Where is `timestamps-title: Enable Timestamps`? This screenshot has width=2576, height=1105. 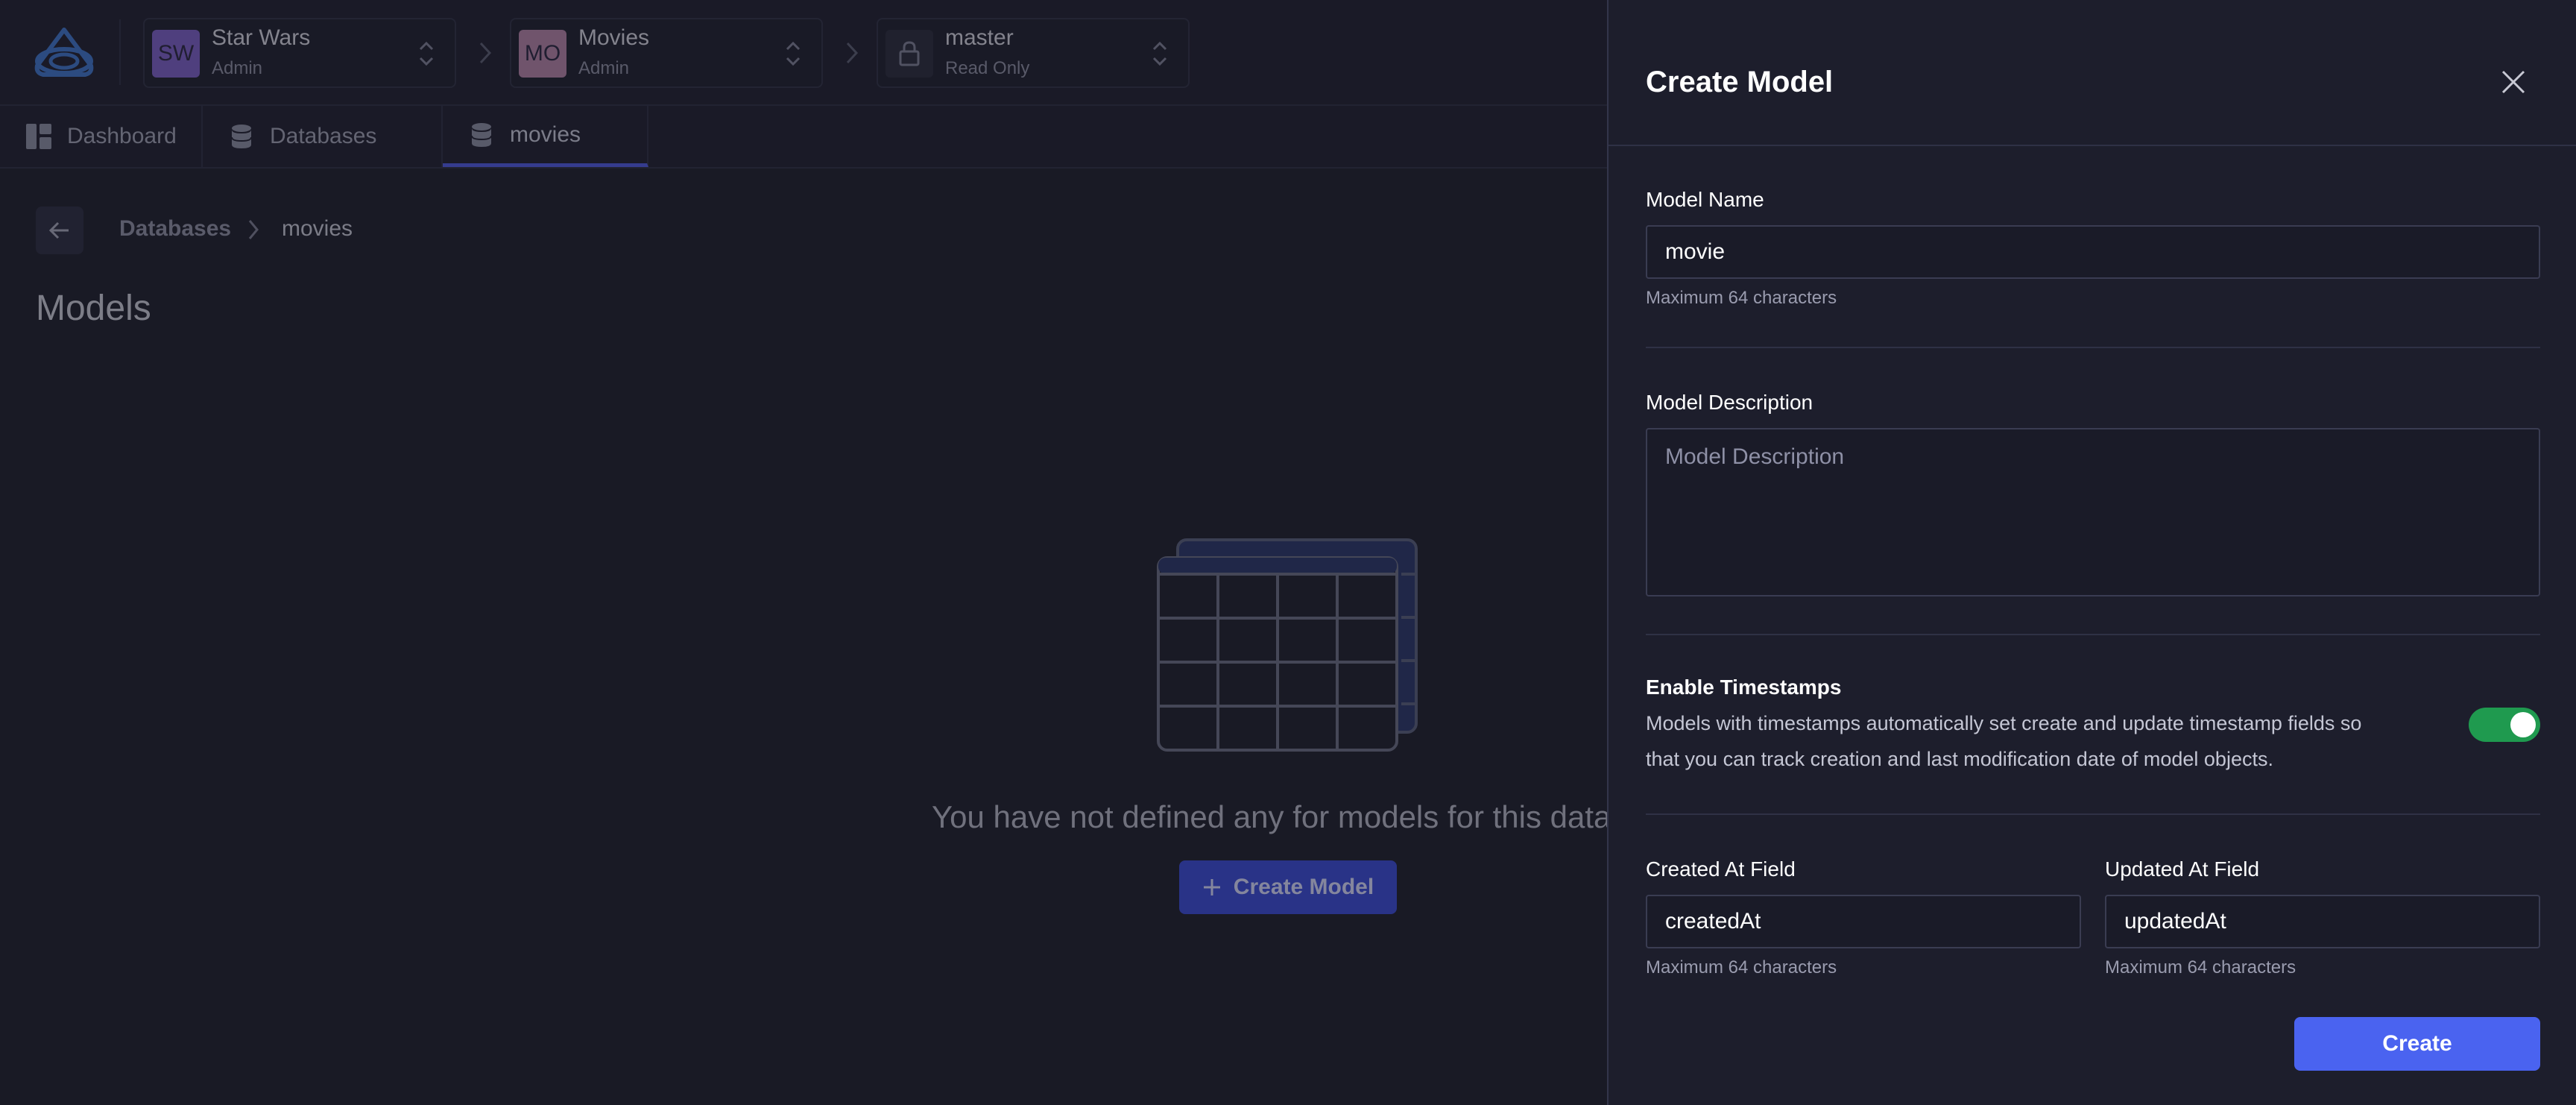 timestamps-title: Enable Timestamps is located at coordinates (1744, 687).